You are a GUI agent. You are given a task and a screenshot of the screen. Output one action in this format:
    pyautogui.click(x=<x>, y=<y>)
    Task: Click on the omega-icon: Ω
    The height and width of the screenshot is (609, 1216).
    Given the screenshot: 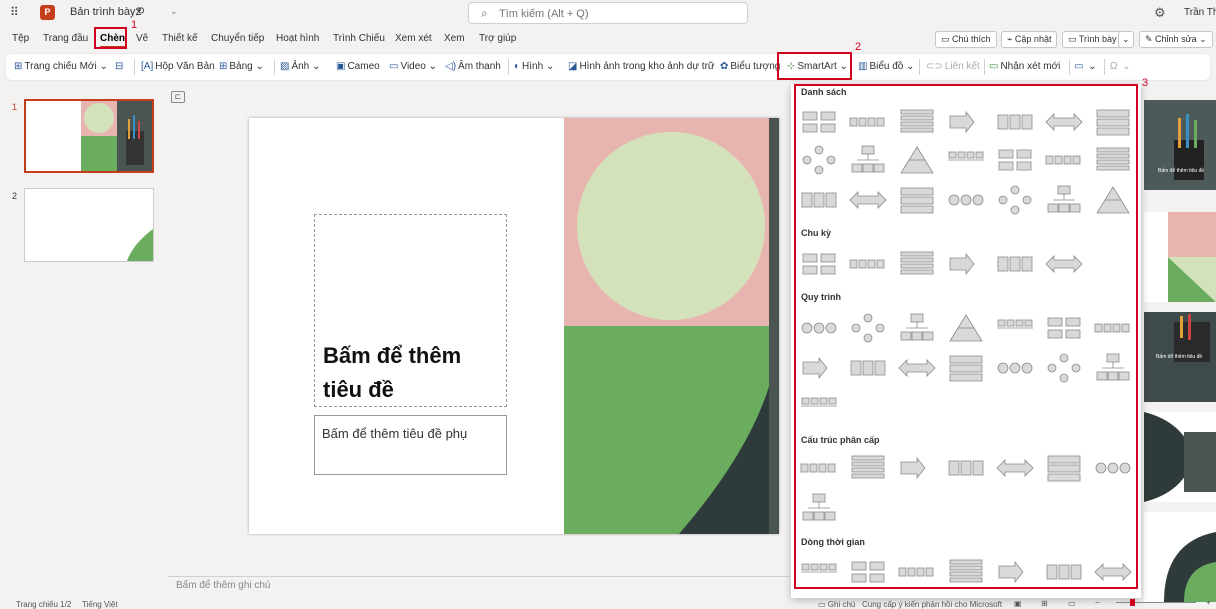 What is the action you would take?
    pyautogui.click(x=1114, y=66)
    